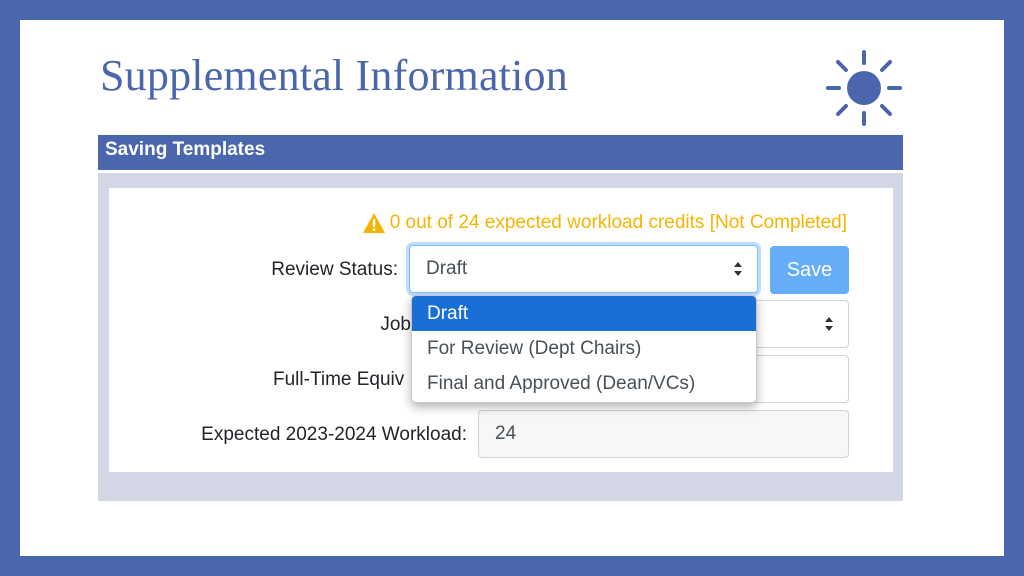 The height and width of the screenshot is (576, 1024). Describe the element at coordinates (584, 313) in the screenshot. I see `dropdown-option-draft: Draft` at that location.